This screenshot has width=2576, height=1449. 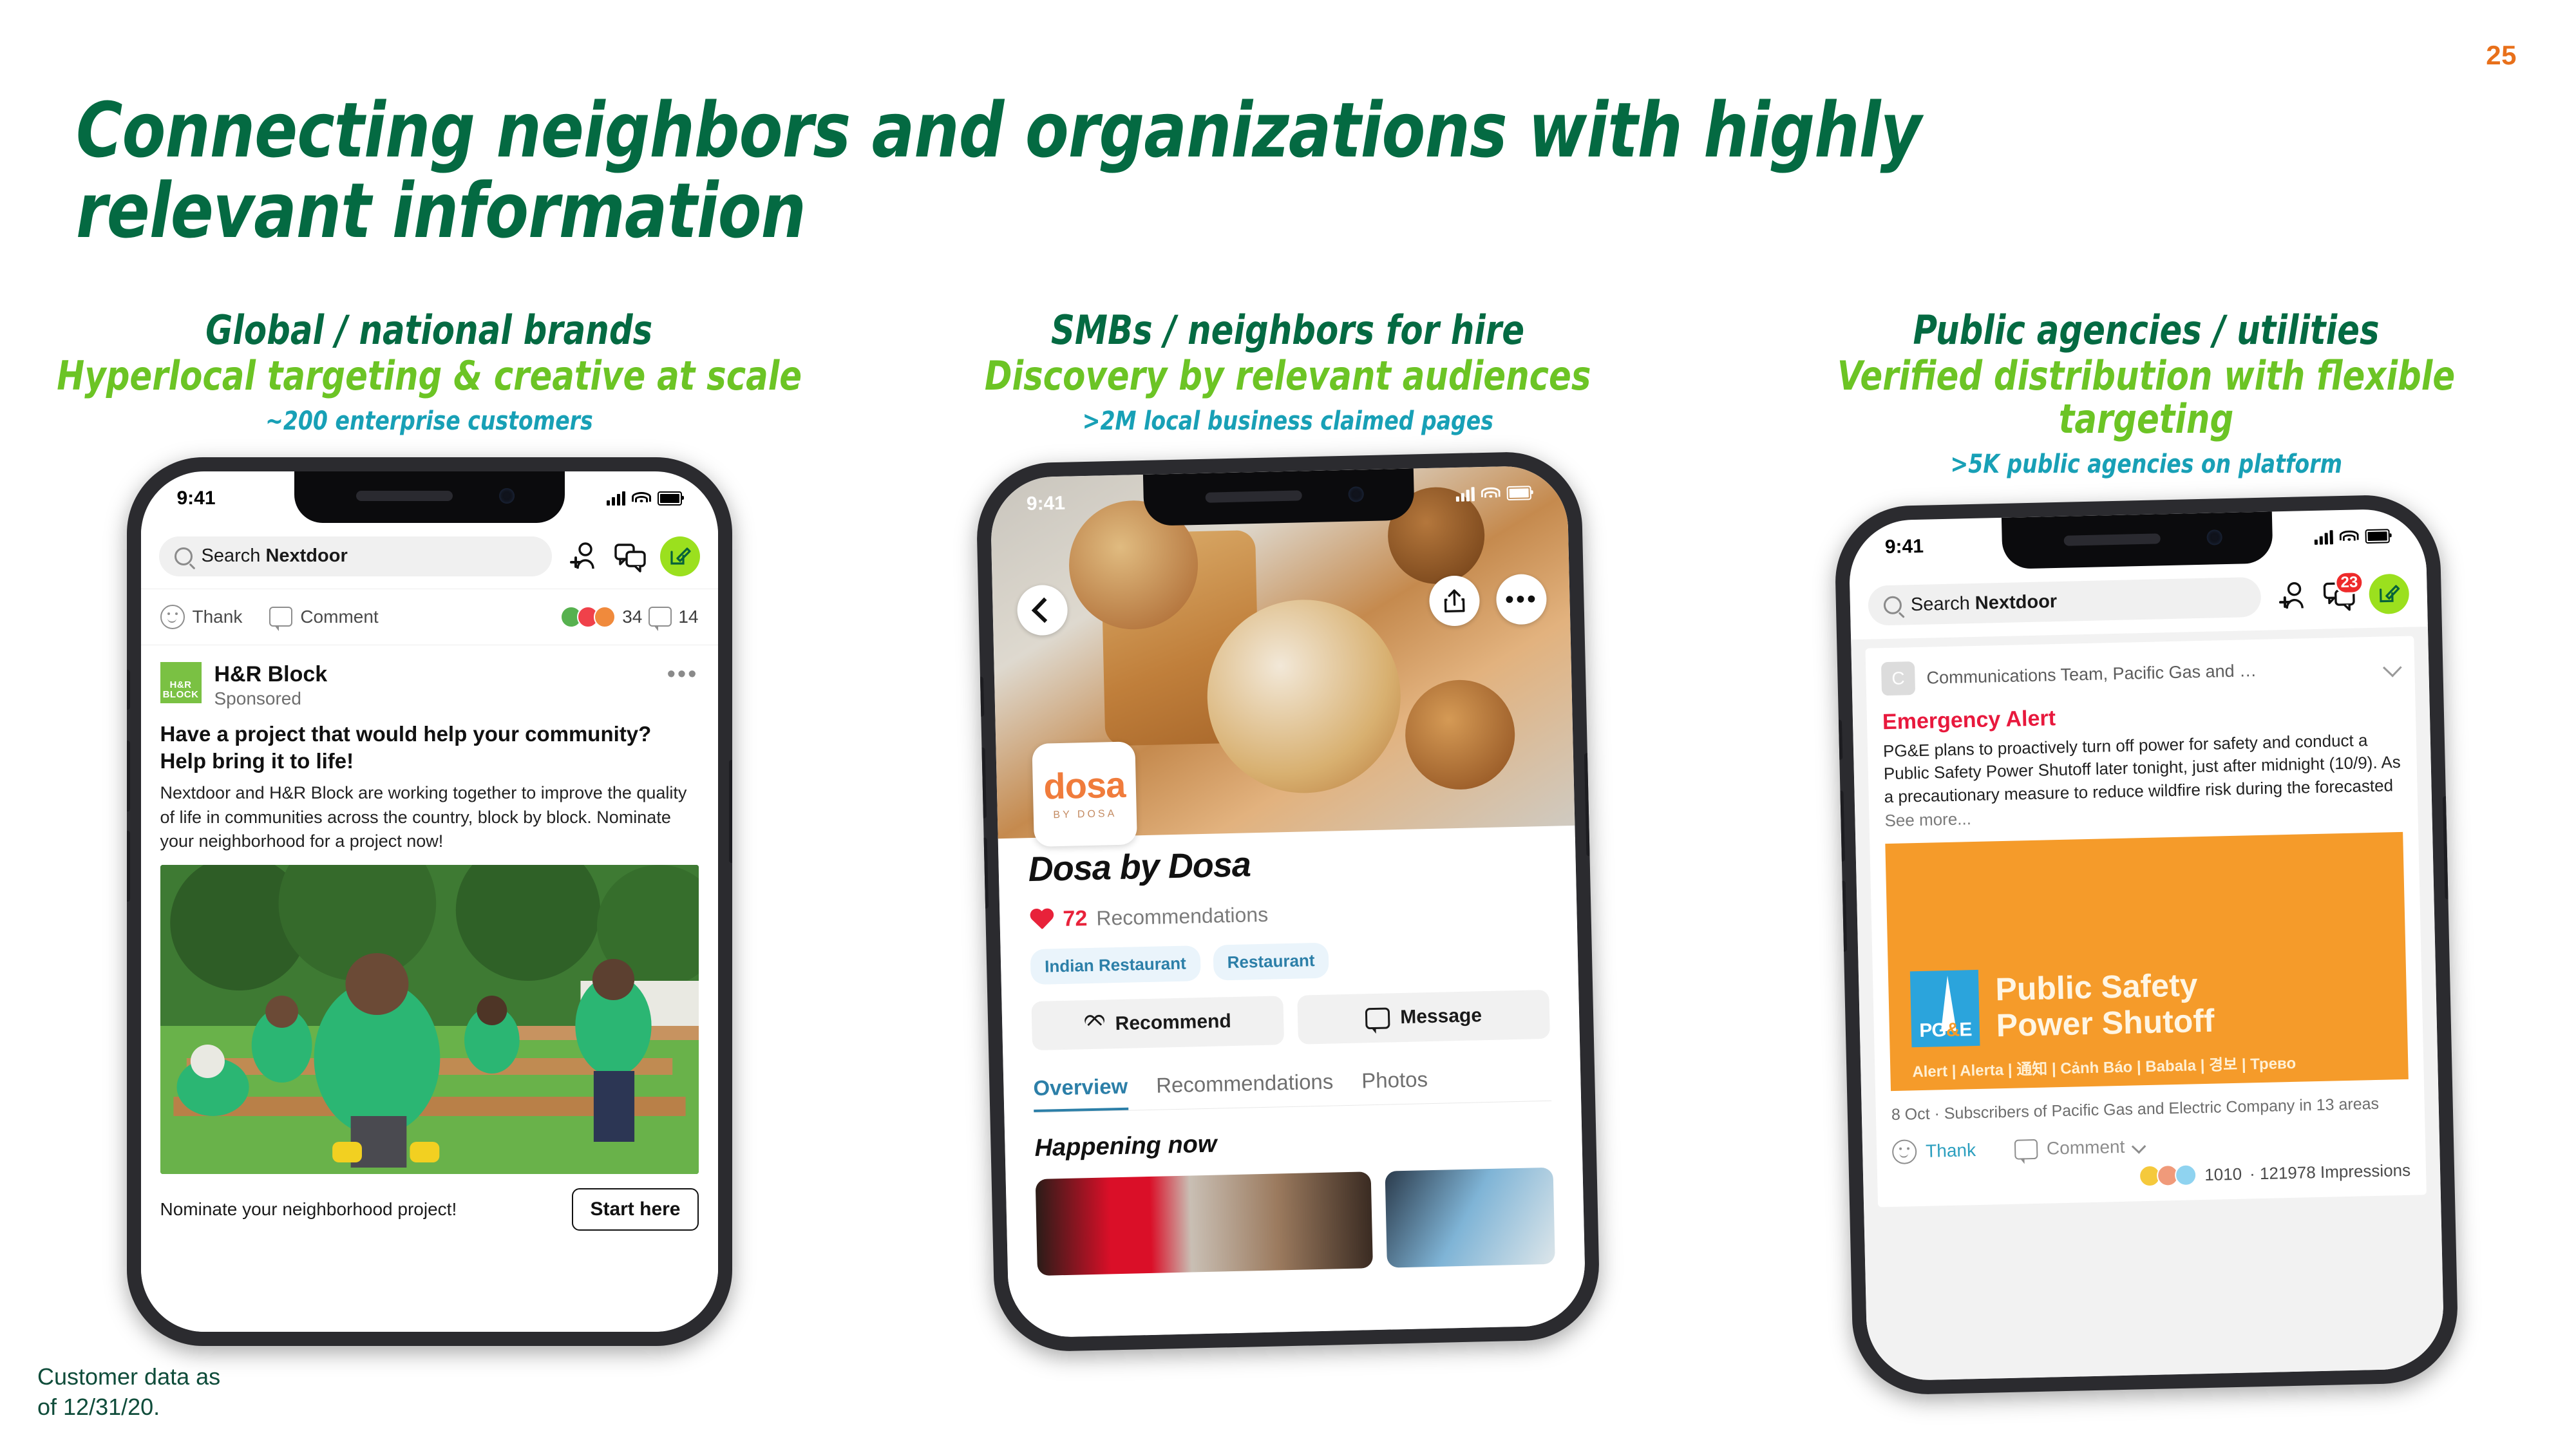 I want to click on search-placeholder-brand: Nextdoor, so click(x=306, y=556).